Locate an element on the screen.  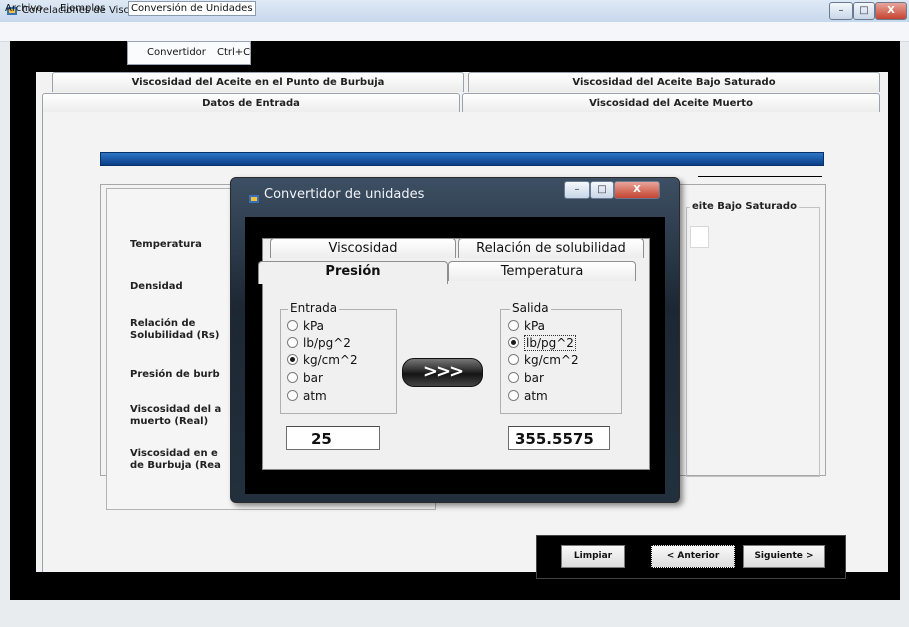
anterior-button: < Anterior is located at coordinates (693, 556).